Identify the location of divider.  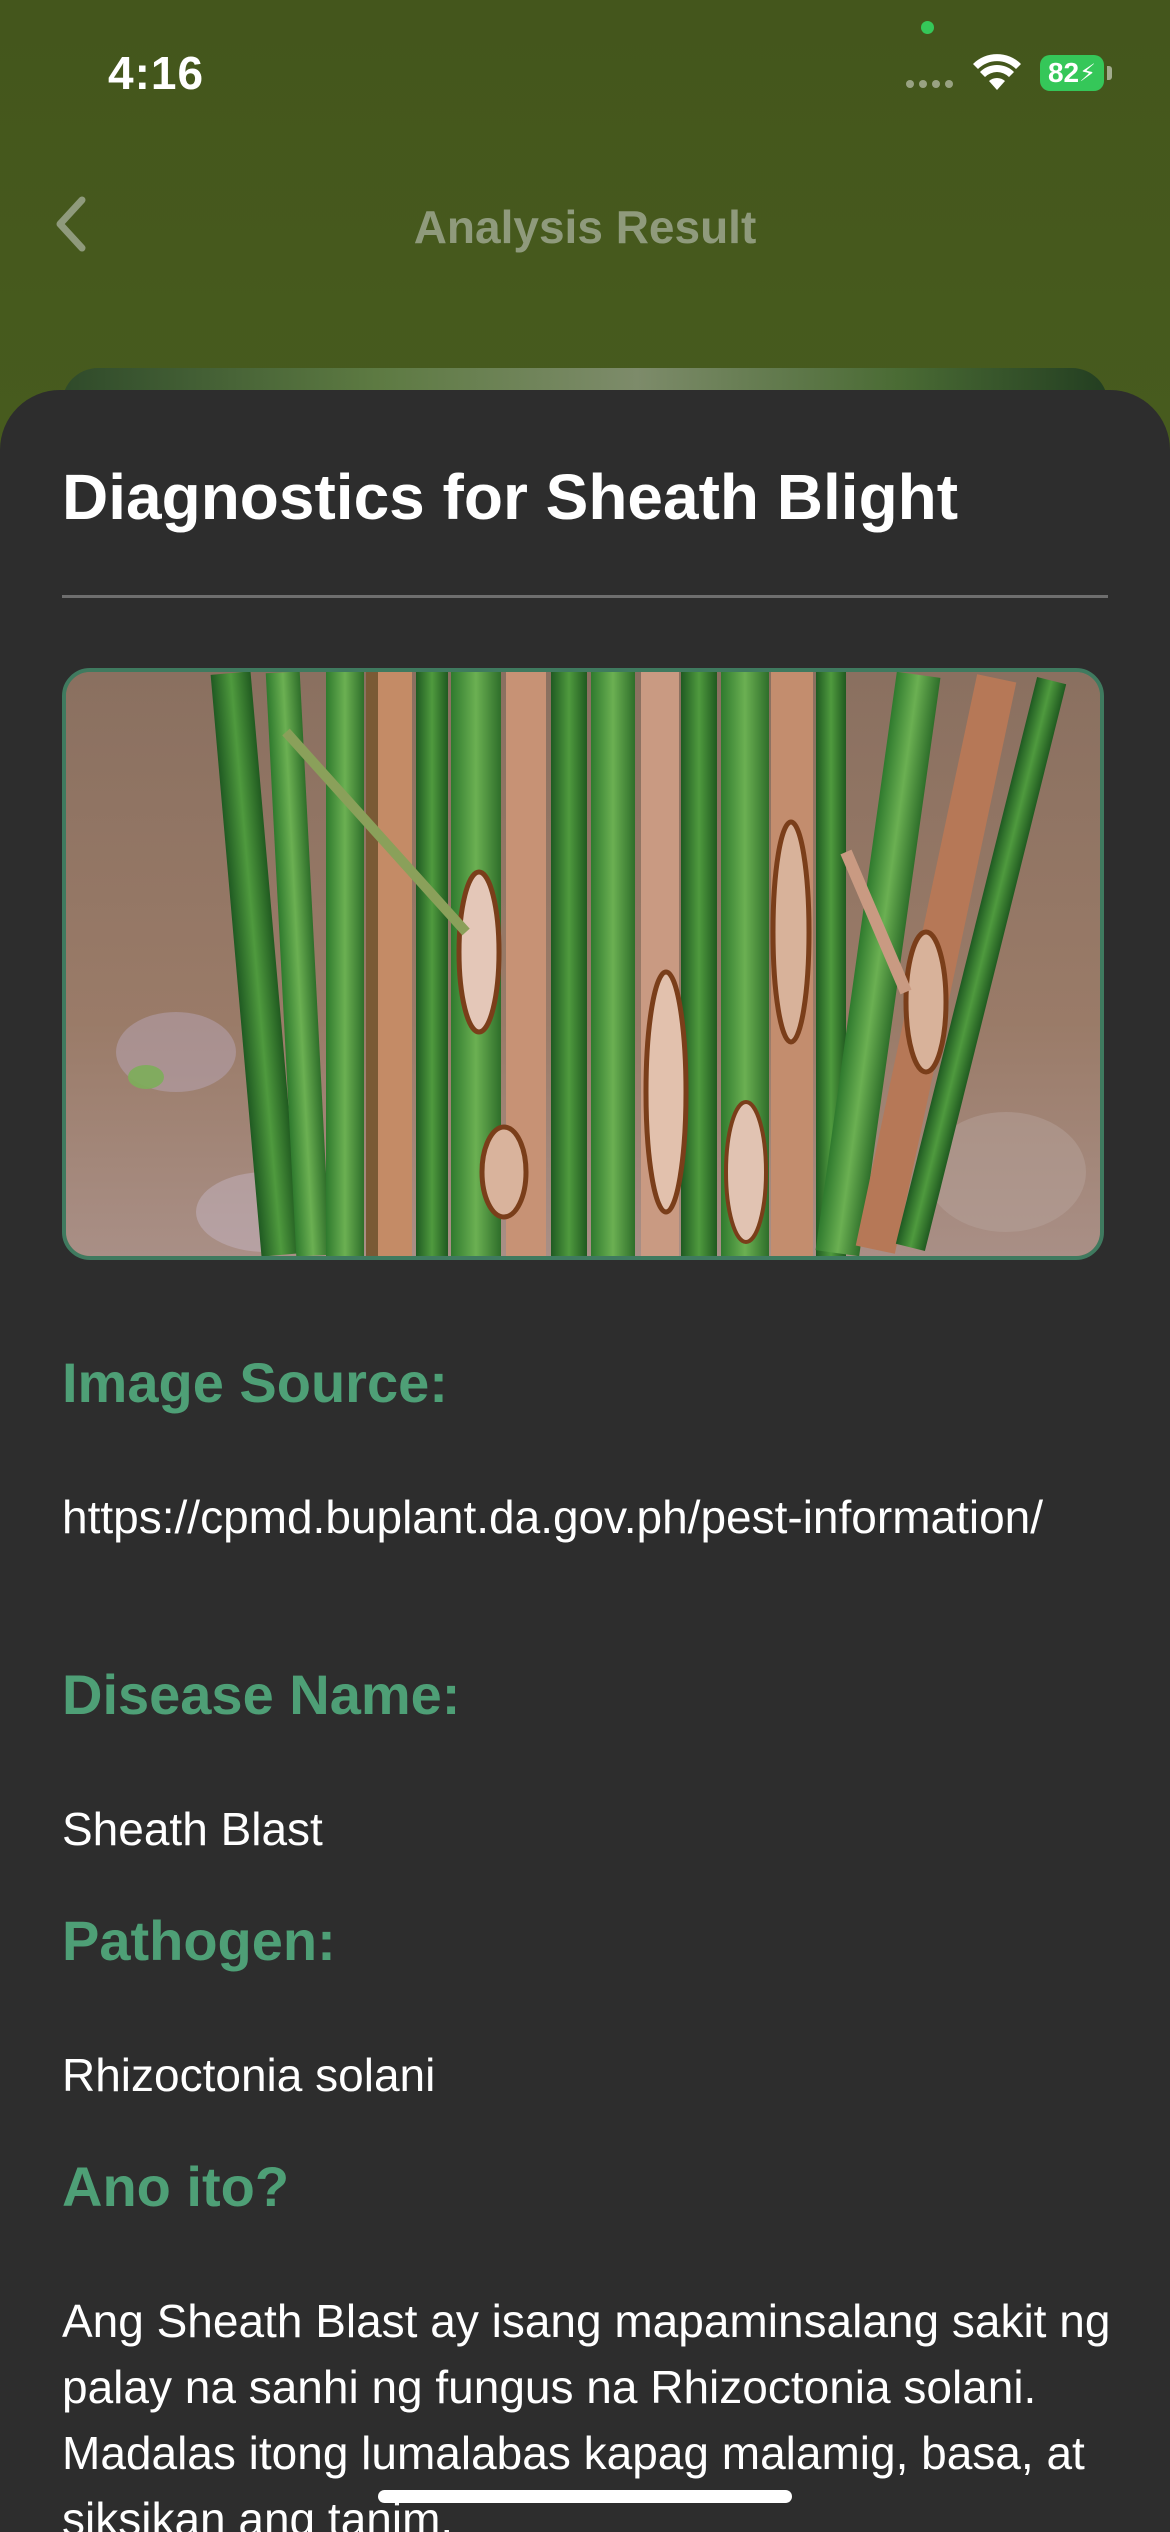
(585, 596).